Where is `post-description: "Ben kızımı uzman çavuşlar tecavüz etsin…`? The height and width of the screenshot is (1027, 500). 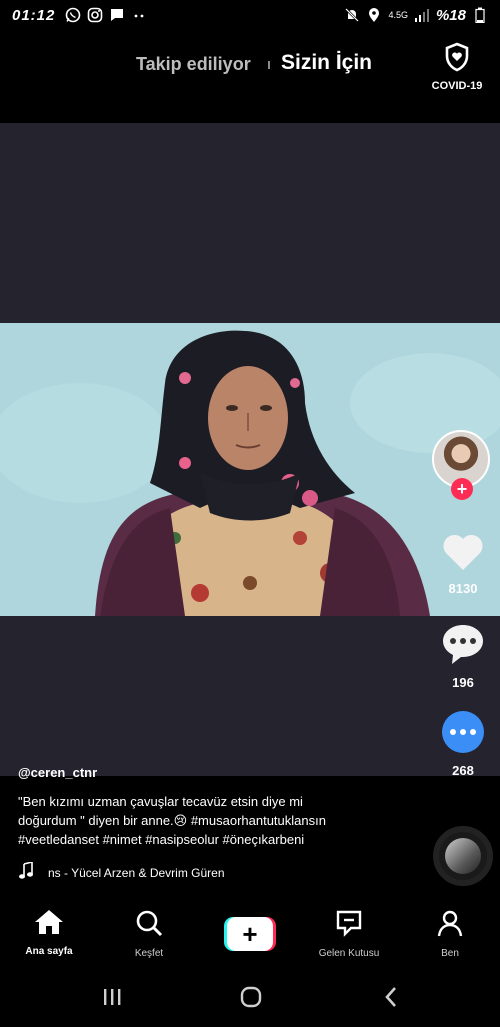
post-description: "Ben kızımı uzman çavuşlar tecavüz etsin… is located at coordinates (218, 820).